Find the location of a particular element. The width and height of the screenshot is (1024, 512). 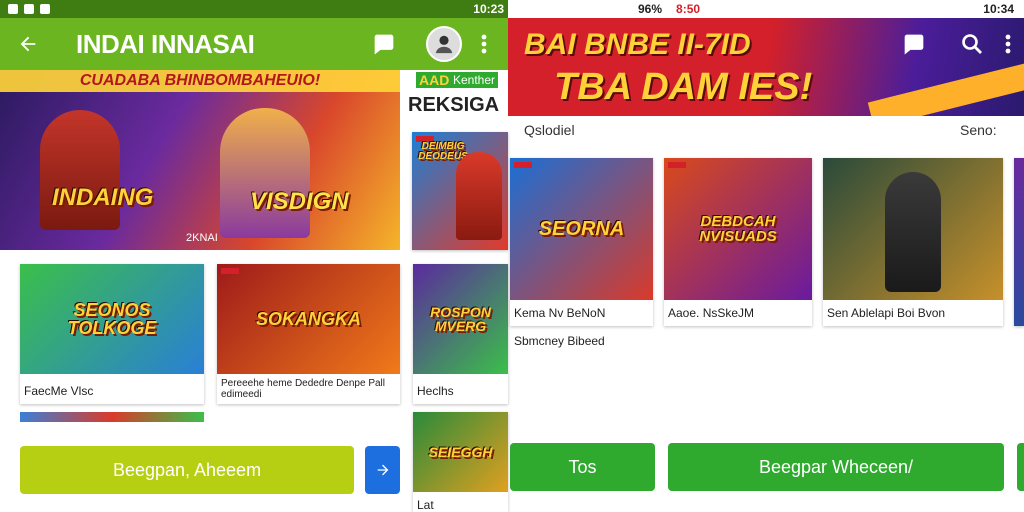

game-card-label: Heclhs is located at coordinates (435, 391).